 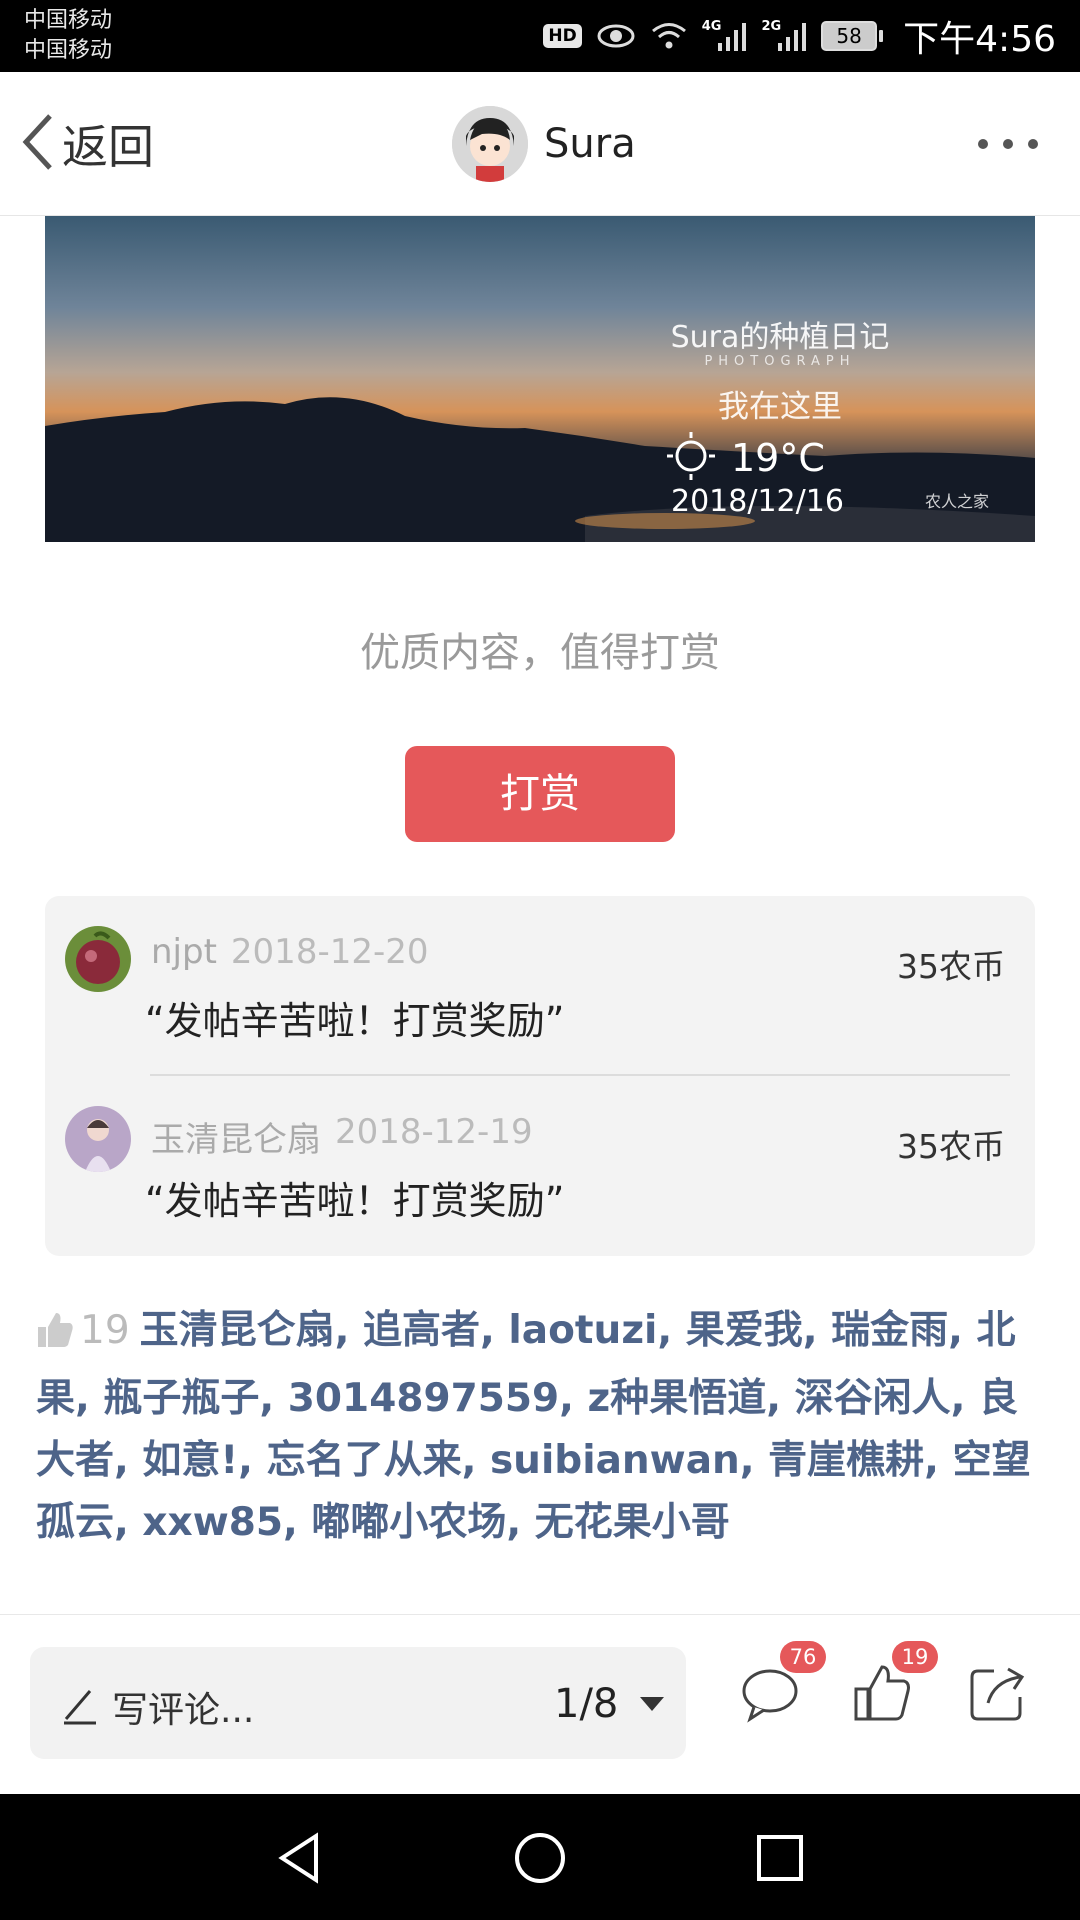 I want to click on page-title: Sura, so click(x=590, y=144).